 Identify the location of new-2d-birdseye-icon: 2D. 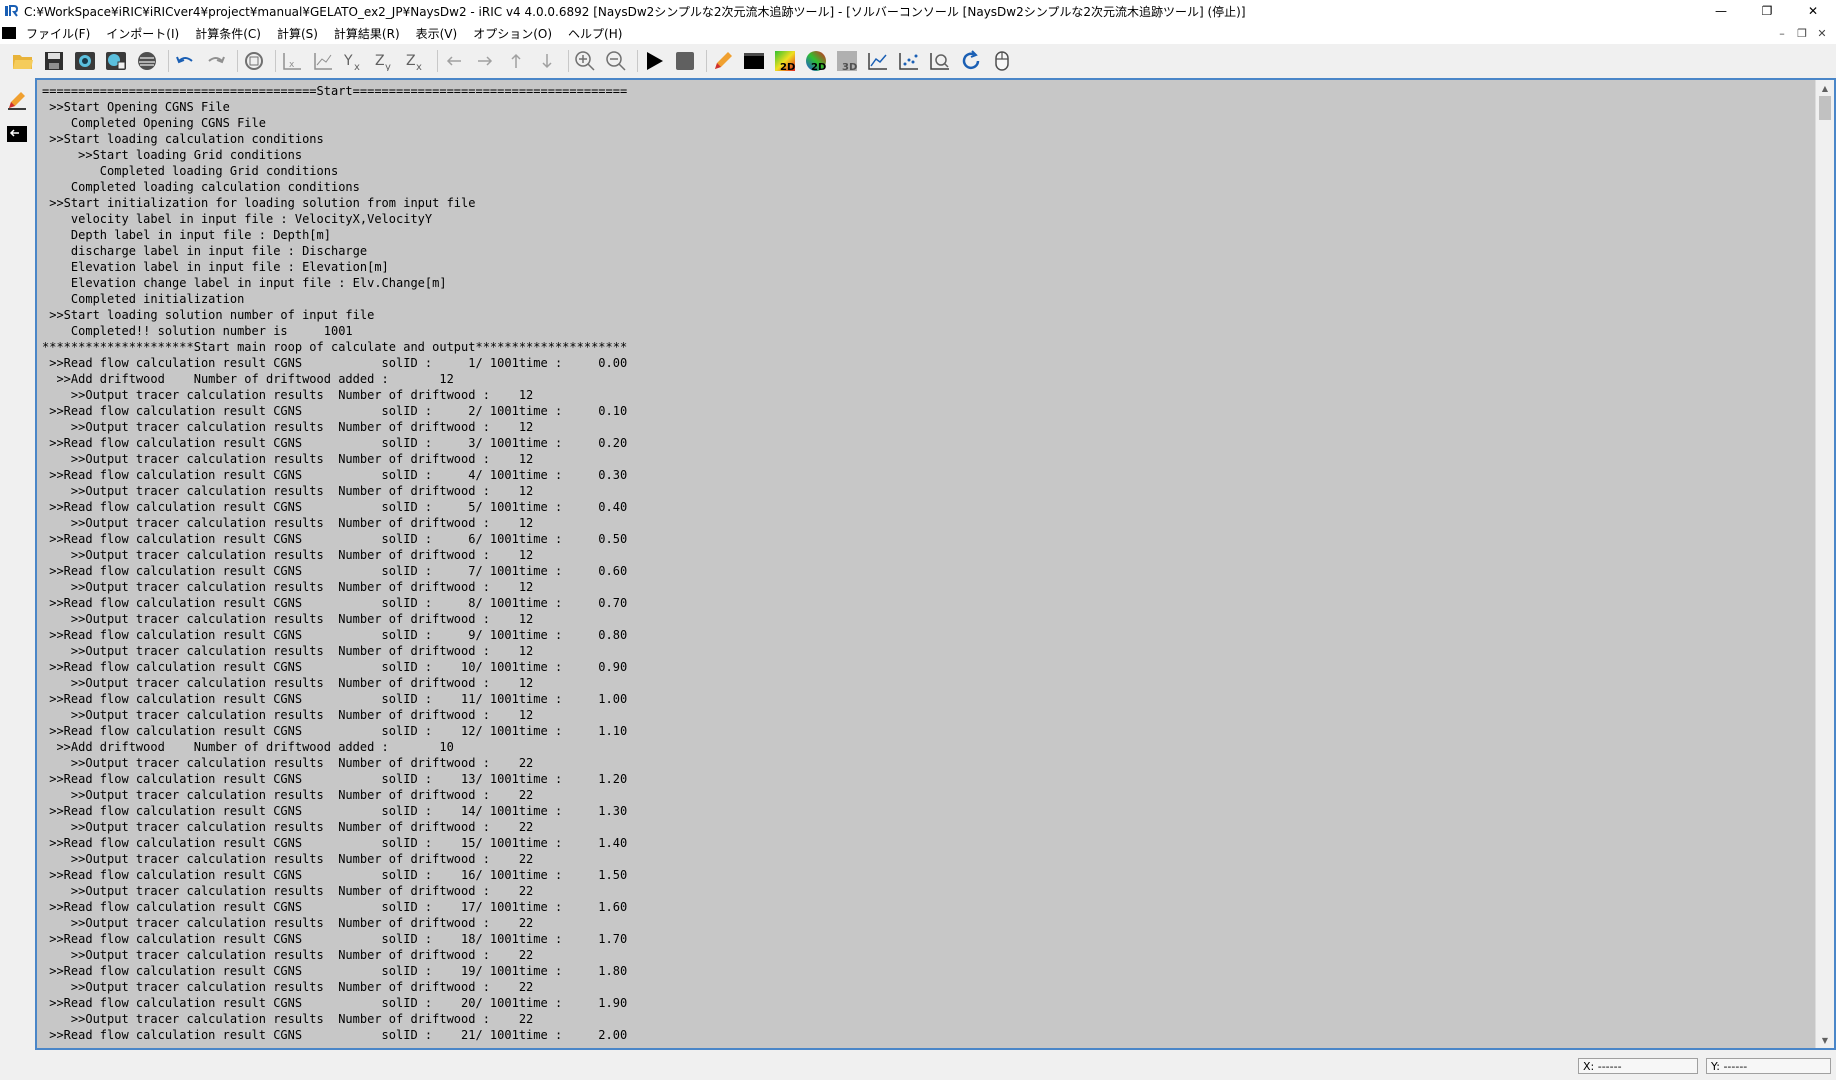
(816, 61).